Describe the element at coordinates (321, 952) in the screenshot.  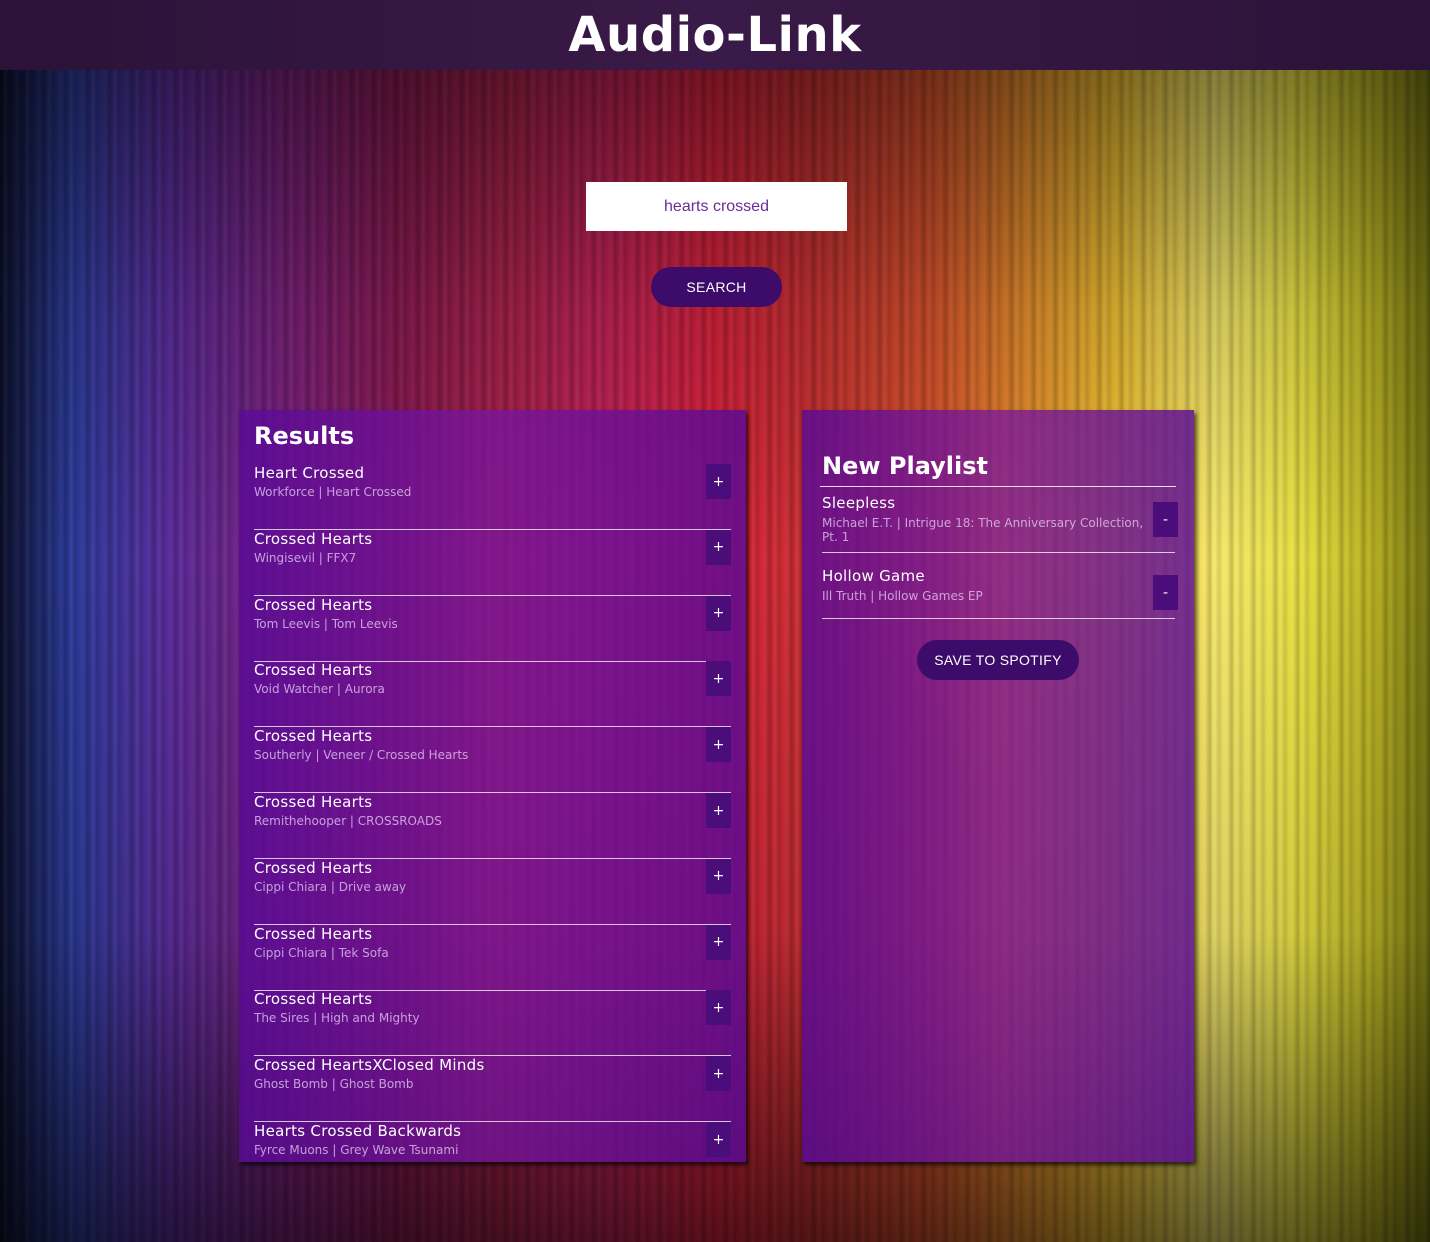
I see `track-artist-album: Cippi Chiara | Tek Sofa` at that location.